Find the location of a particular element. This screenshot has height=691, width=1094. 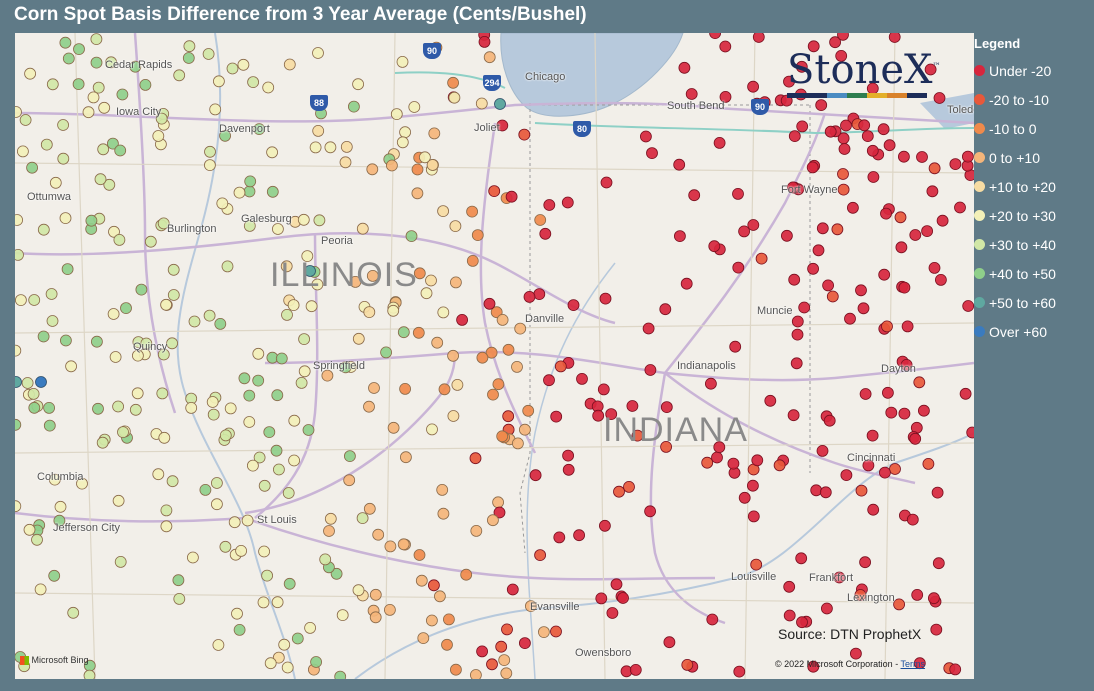

legend-item: +50 to +60 is located at coordinates (1034, 302).